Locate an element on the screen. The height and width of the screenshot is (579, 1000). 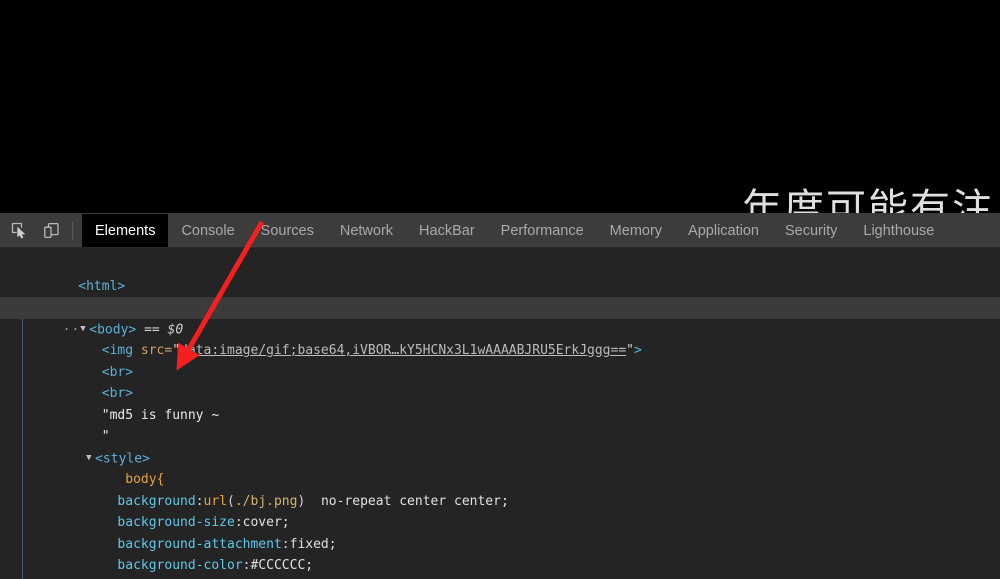
css-rule-background-size: background-size:cover; is located at coordinates (500, 510).